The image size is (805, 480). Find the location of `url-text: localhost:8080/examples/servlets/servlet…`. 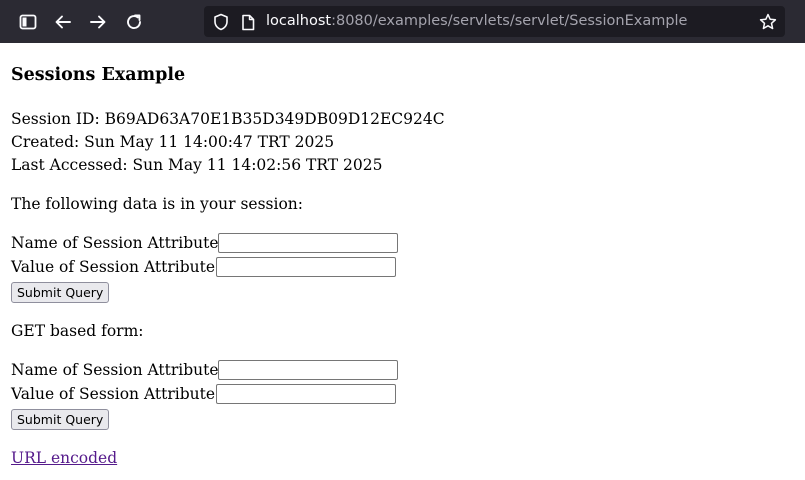

url-text: localhost:8080/examples/servlets/servlet… is located at coordinates (476, 21).